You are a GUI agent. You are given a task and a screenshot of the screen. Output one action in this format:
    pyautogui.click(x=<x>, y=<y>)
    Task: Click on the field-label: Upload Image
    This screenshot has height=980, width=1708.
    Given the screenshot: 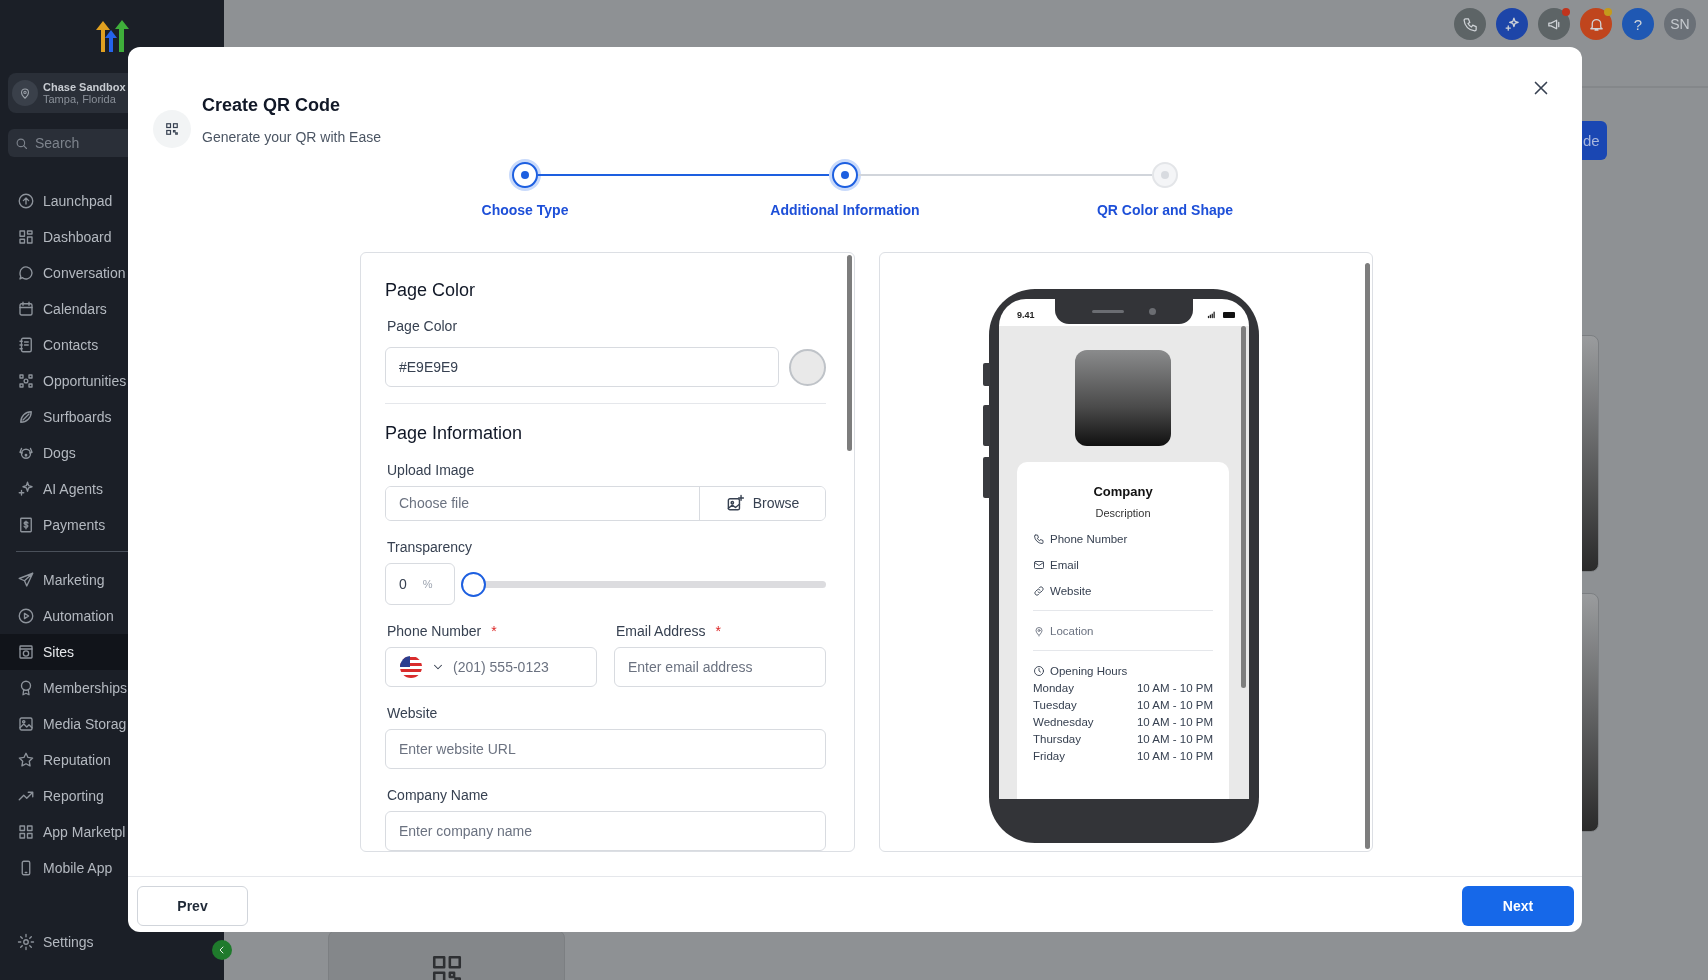 What is the action you would take?
    pyautogui.click(x=431, y=469)
    